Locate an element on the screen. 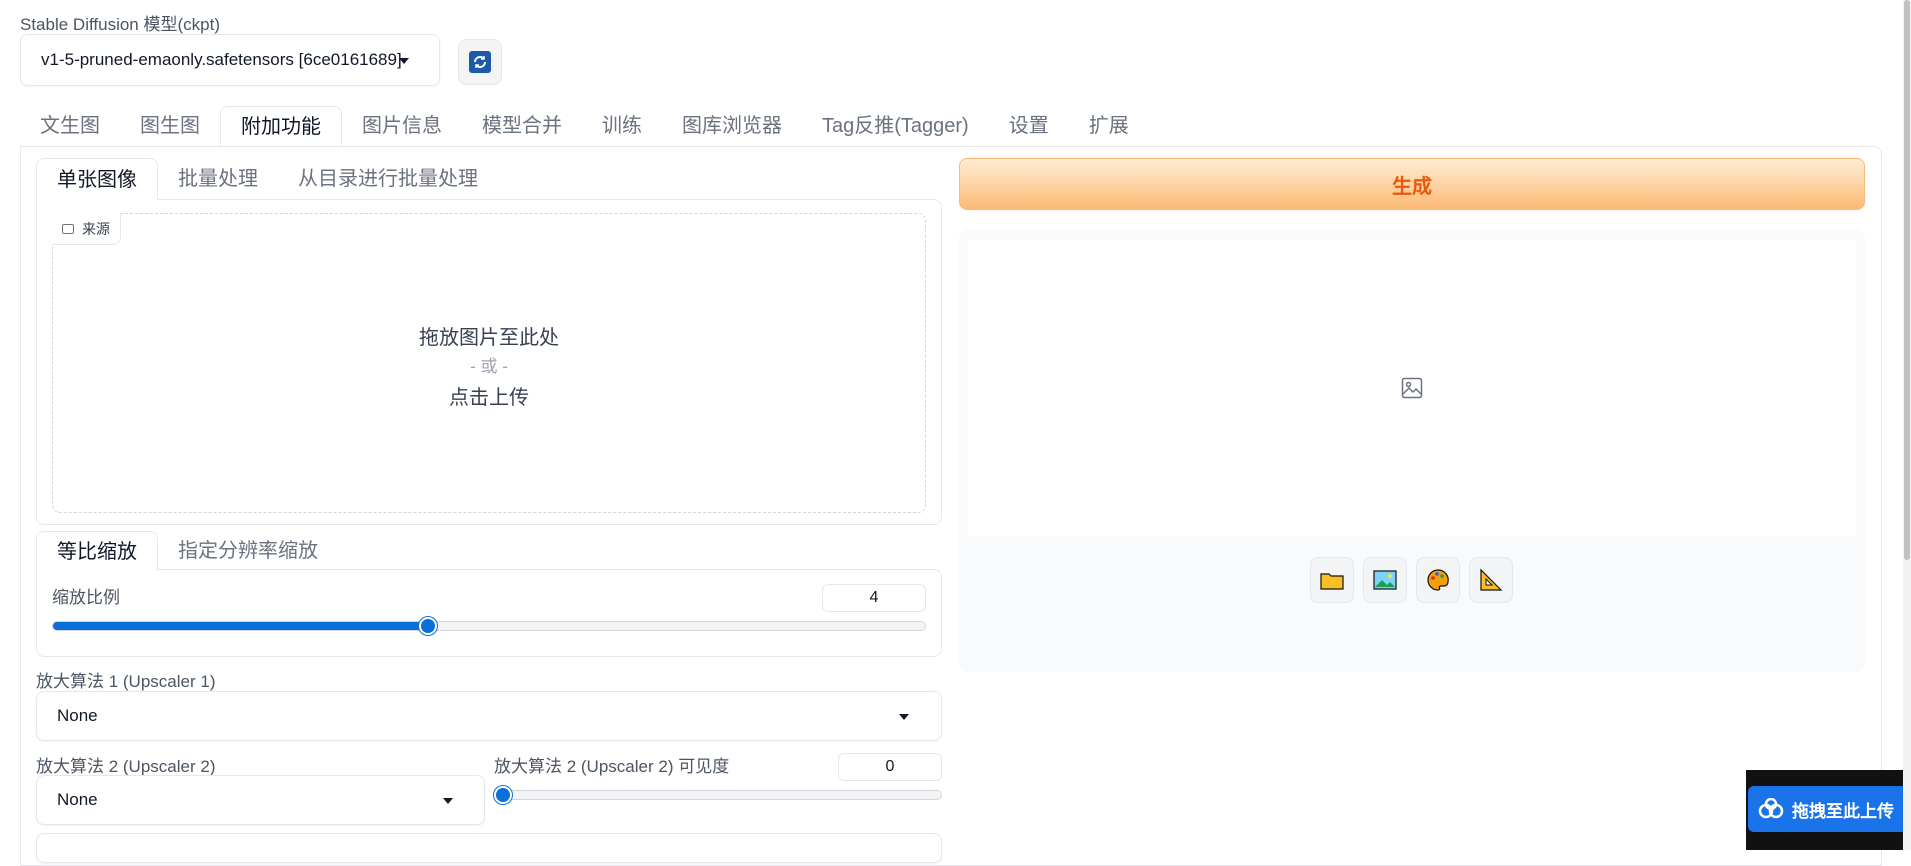 The image size is (1911, 866). tab-batch-from-directory: 从目录进行批量处理 is located at coordinates (388, 179).